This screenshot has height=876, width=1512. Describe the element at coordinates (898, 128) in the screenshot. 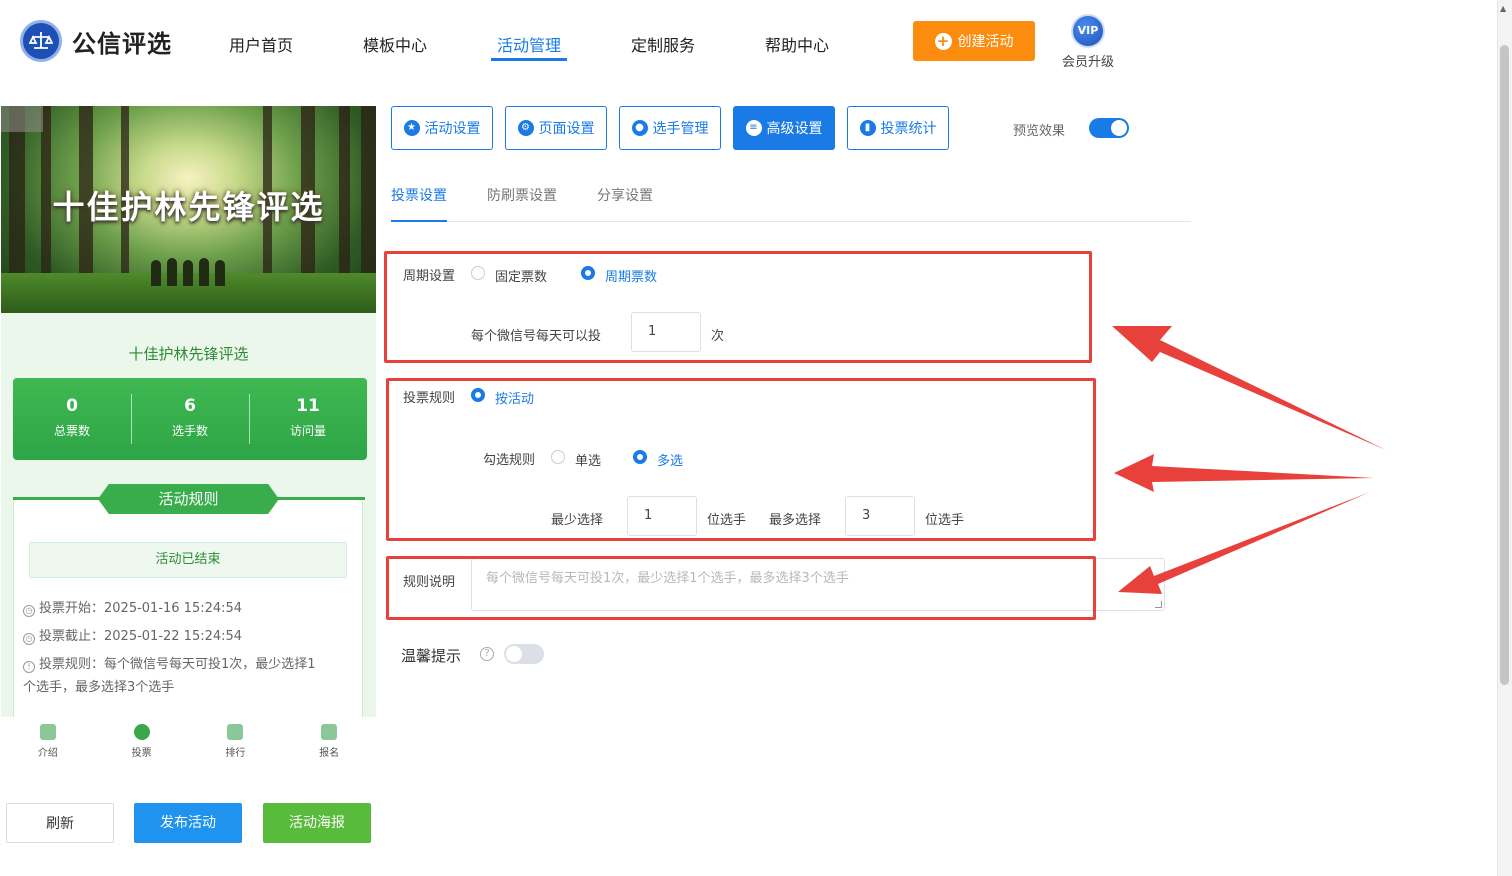

I see `vote-statistics-button: ▮ 投票统计` at that location.